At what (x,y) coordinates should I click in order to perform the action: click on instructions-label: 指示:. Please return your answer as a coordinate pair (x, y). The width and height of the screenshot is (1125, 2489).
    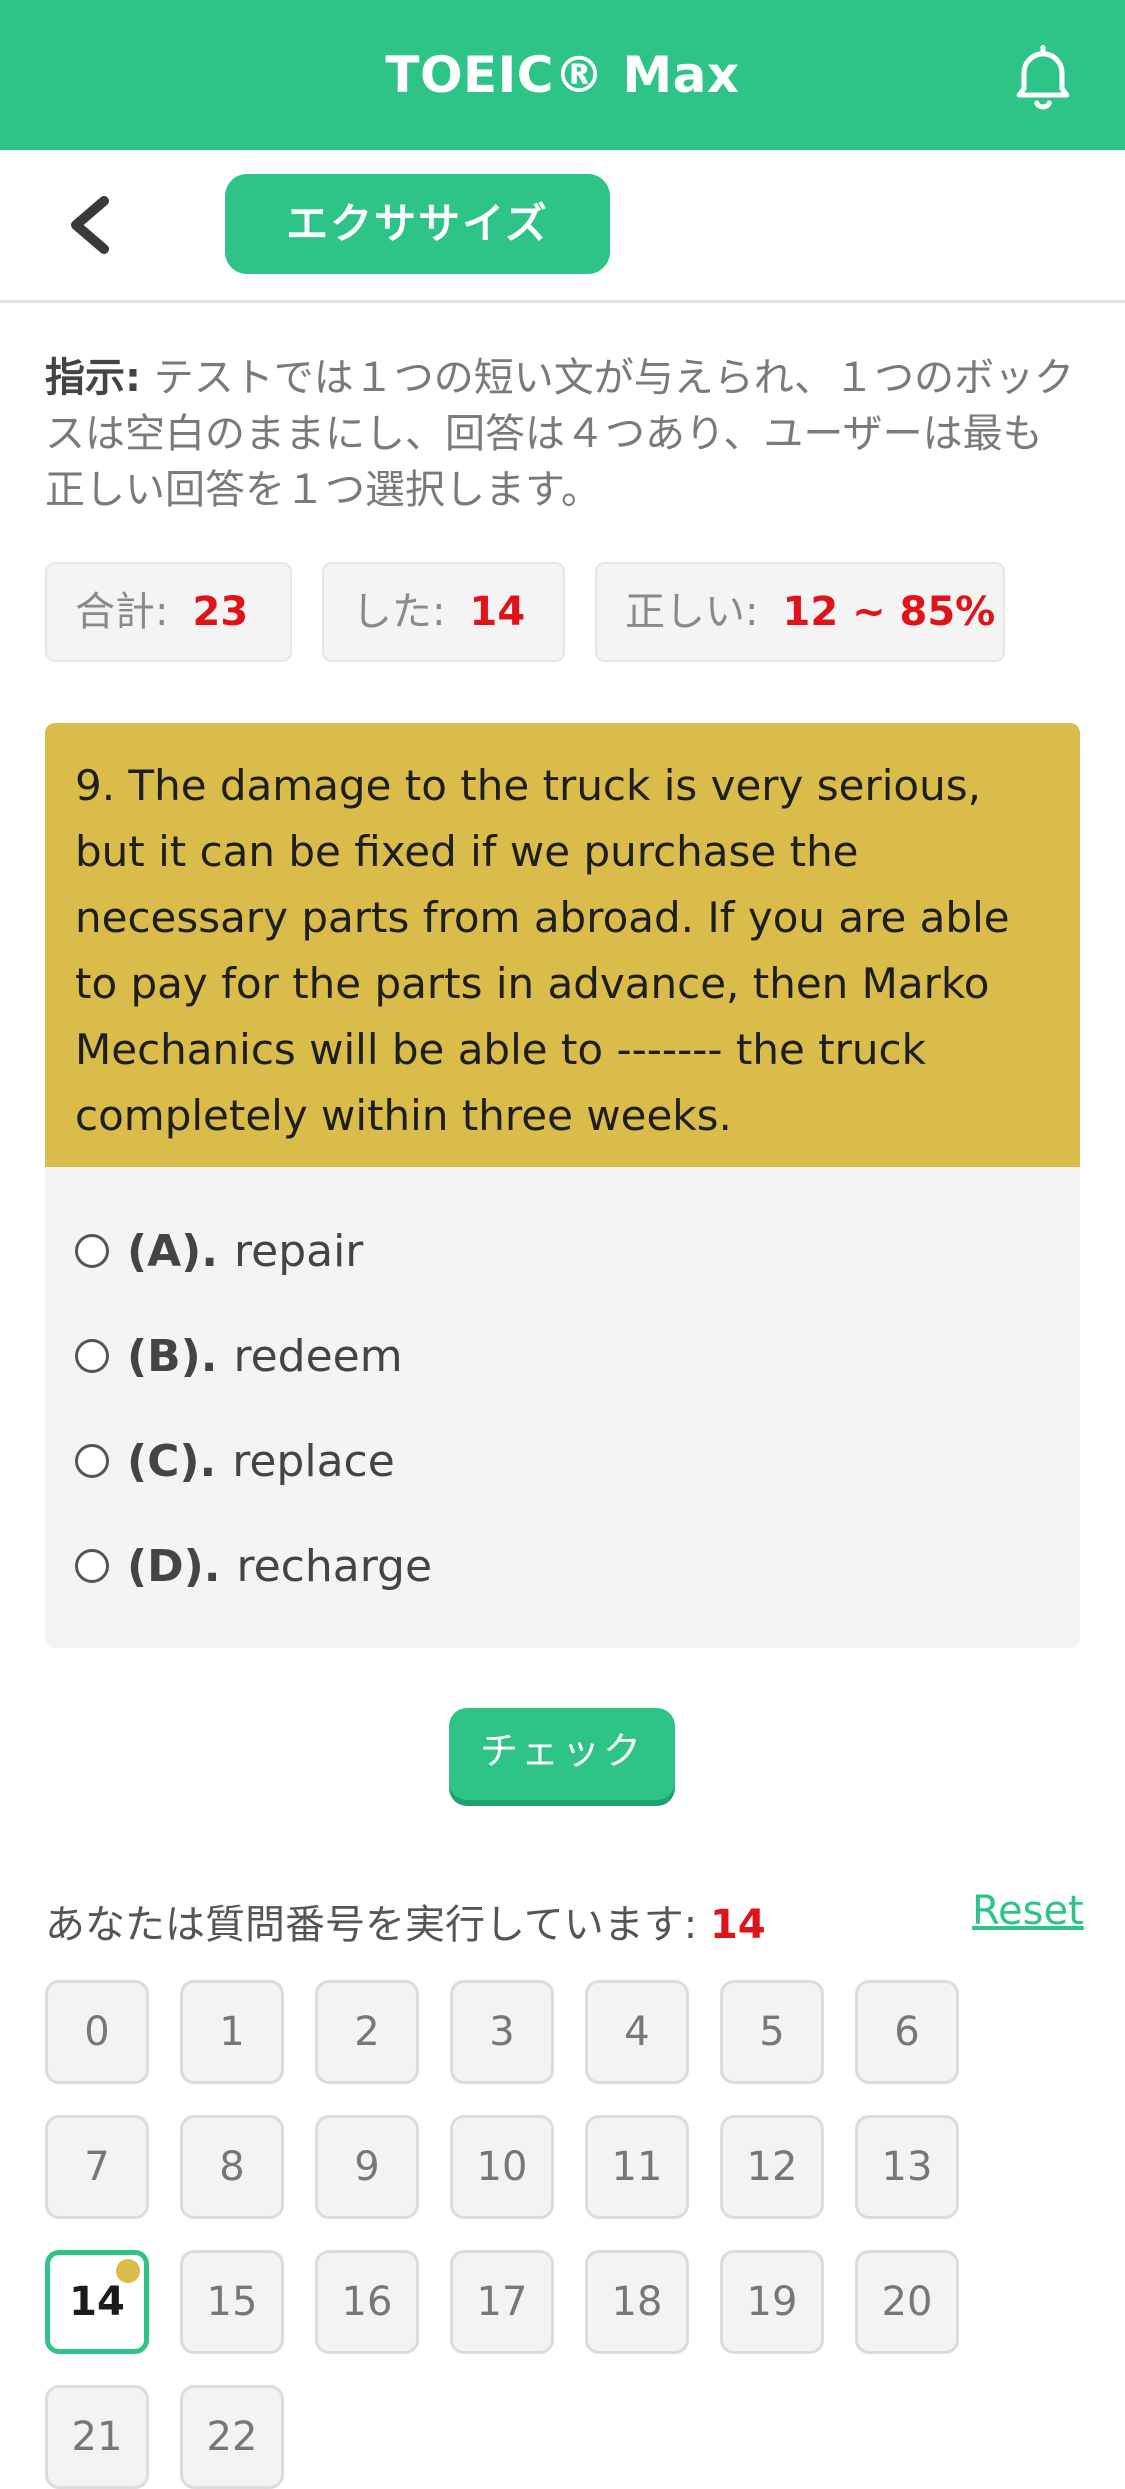
    Looking at the image, I should click on (93, 378).